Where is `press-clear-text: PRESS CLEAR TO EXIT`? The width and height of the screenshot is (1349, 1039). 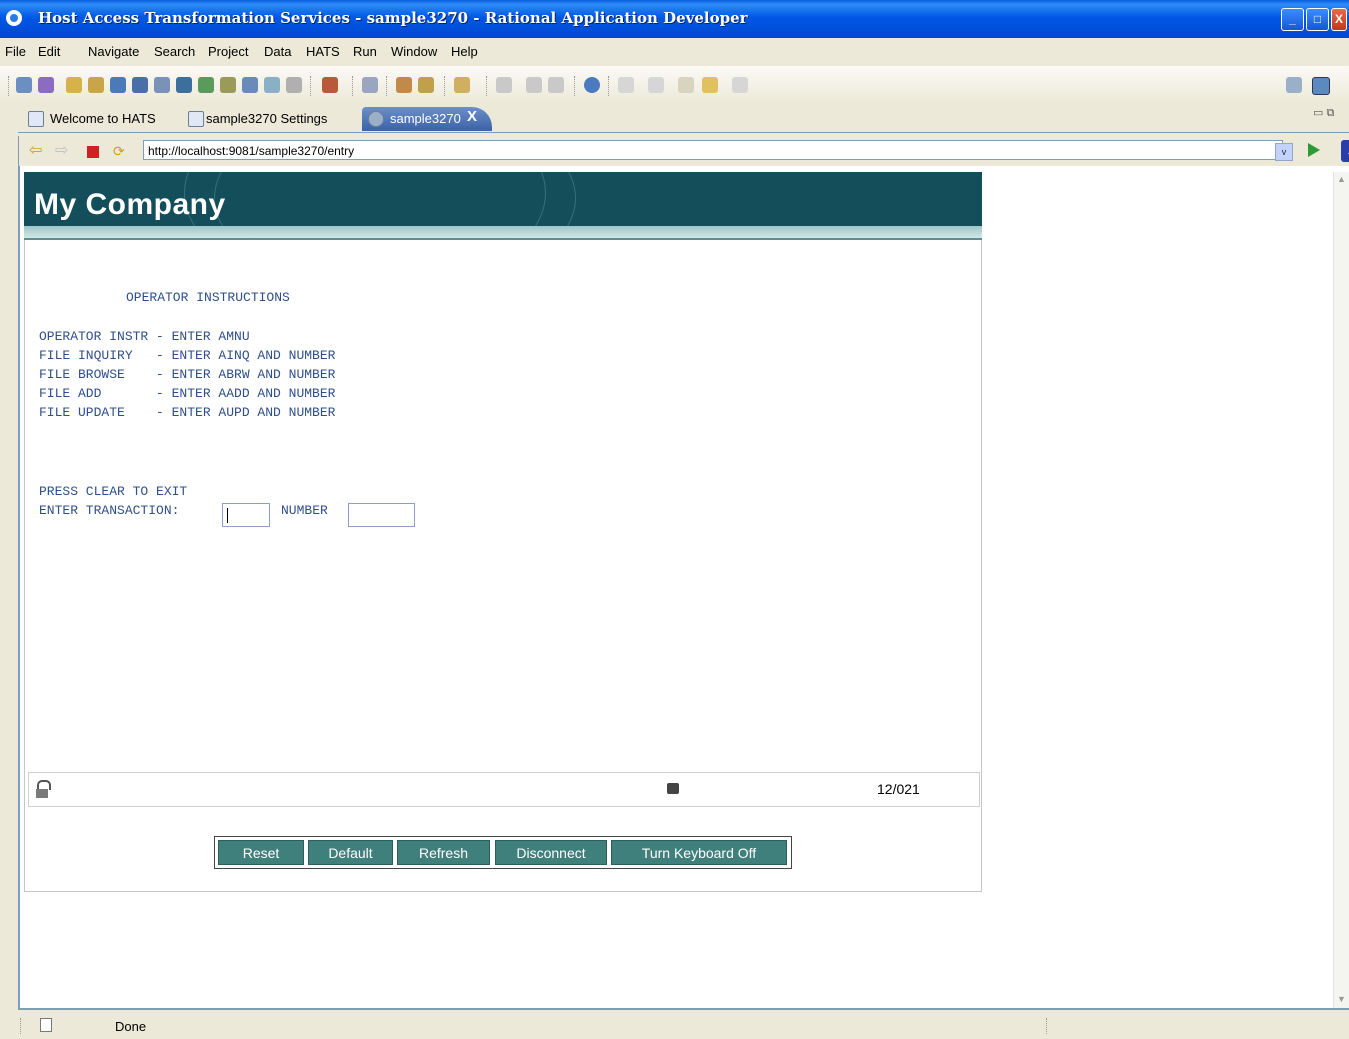
press-clear-text: PRESS CLEAR TO EXIT is located at coordinates (113, 491).